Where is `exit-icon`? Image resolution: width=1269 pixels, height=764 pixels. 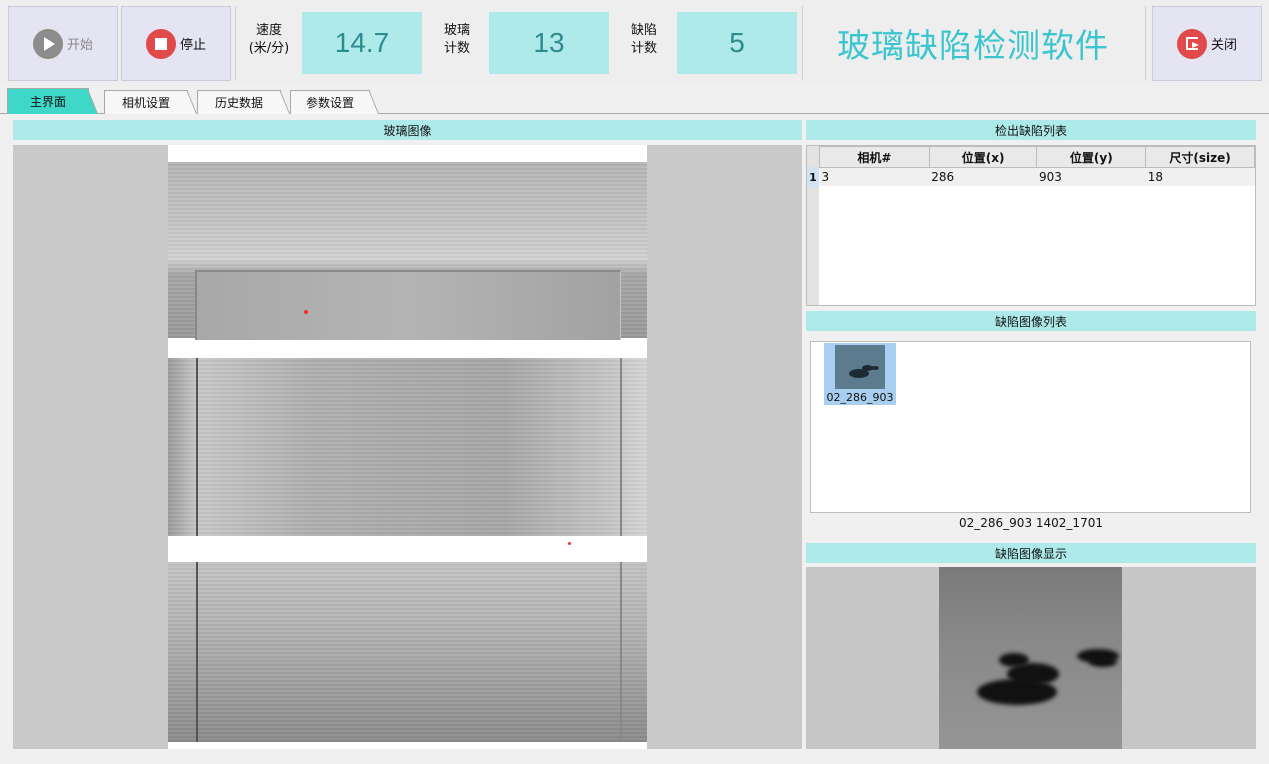 exit-icon is located at coordinates (1191, 43).